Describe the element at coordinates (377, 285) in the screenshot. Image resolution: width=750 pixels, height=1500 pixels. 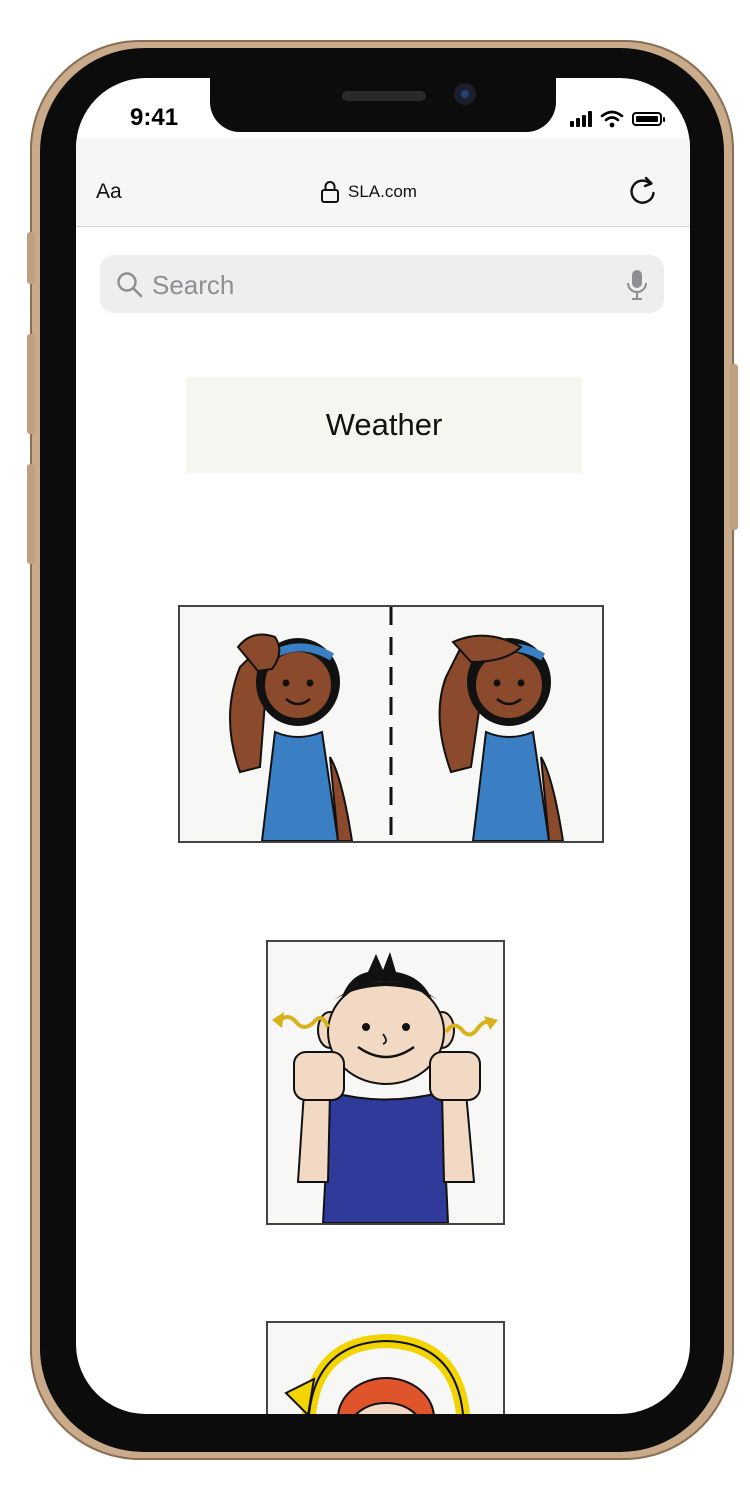
I see `search-input` at that location.